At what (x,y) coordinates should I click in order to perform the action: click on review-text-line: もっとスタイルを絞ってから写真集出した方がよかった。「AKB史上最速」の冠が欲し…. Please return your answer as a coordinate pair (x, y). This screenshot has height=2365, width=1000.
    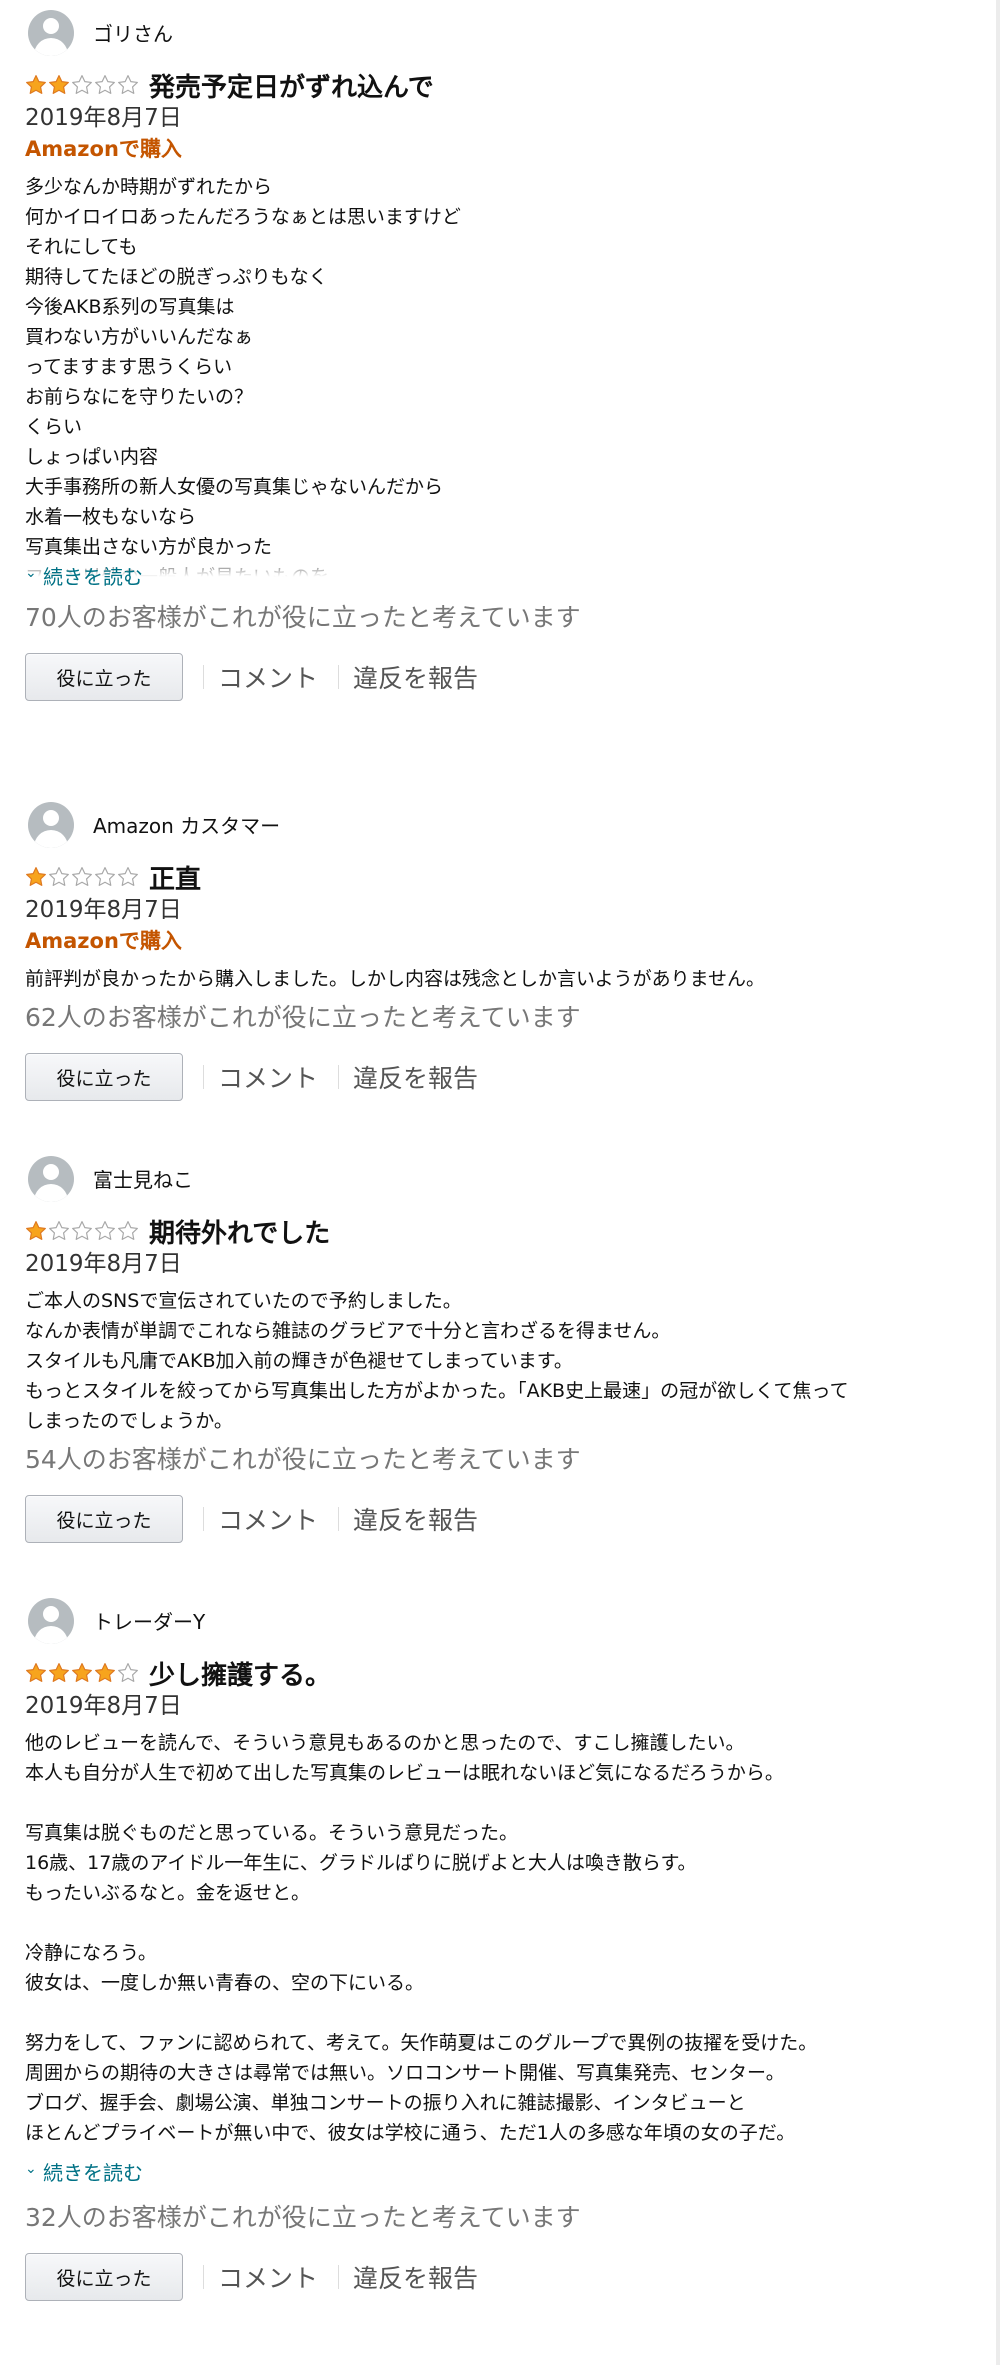
    Looking at the image, I should click on (437, 1391).